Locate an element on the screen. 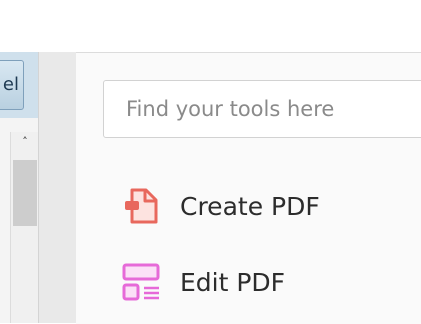 The height and width of the screenshot is (324, 421). edit-pdf-tool: Edit PDF is located at coordinates (270, 282).